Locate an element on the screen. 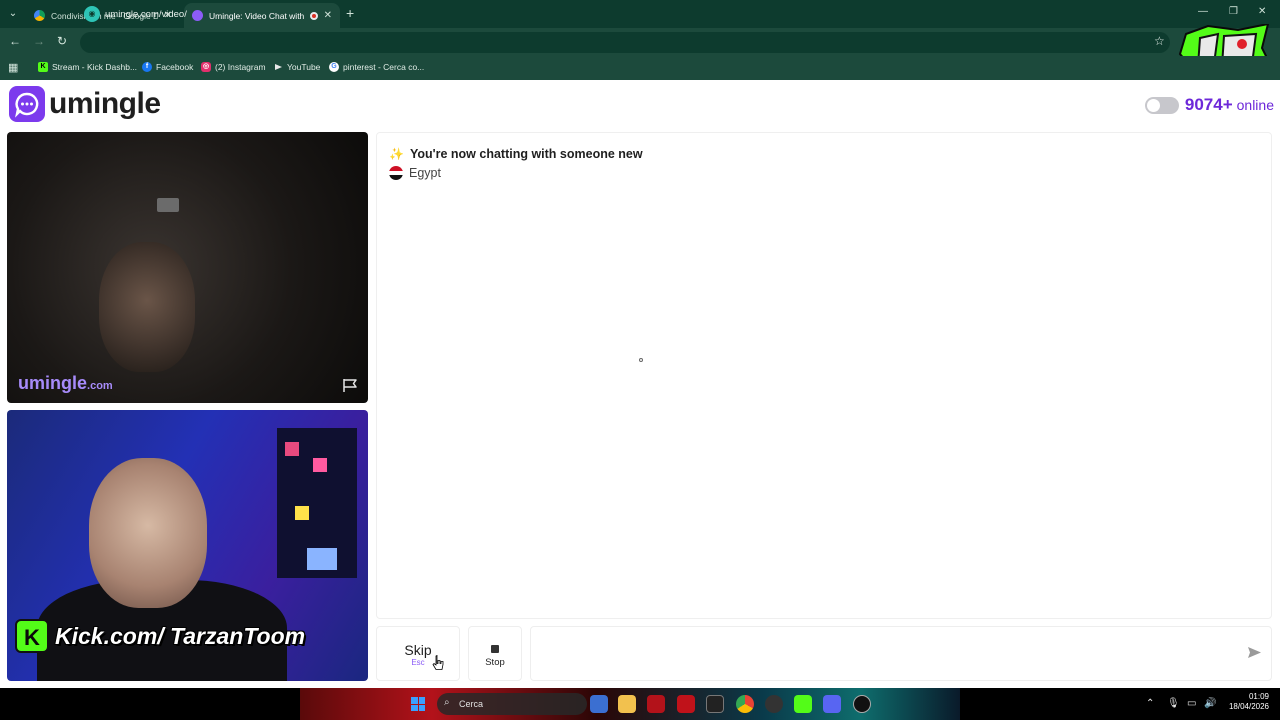 This screenshot has height=720, width=1280. chrome-icon is located at coordinates (745, 704).